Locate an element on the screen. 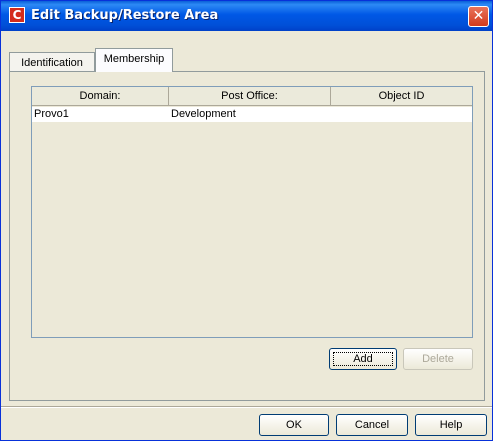  table-header: Domain: Post Office: Object ID is located at coordinates (252, 96).